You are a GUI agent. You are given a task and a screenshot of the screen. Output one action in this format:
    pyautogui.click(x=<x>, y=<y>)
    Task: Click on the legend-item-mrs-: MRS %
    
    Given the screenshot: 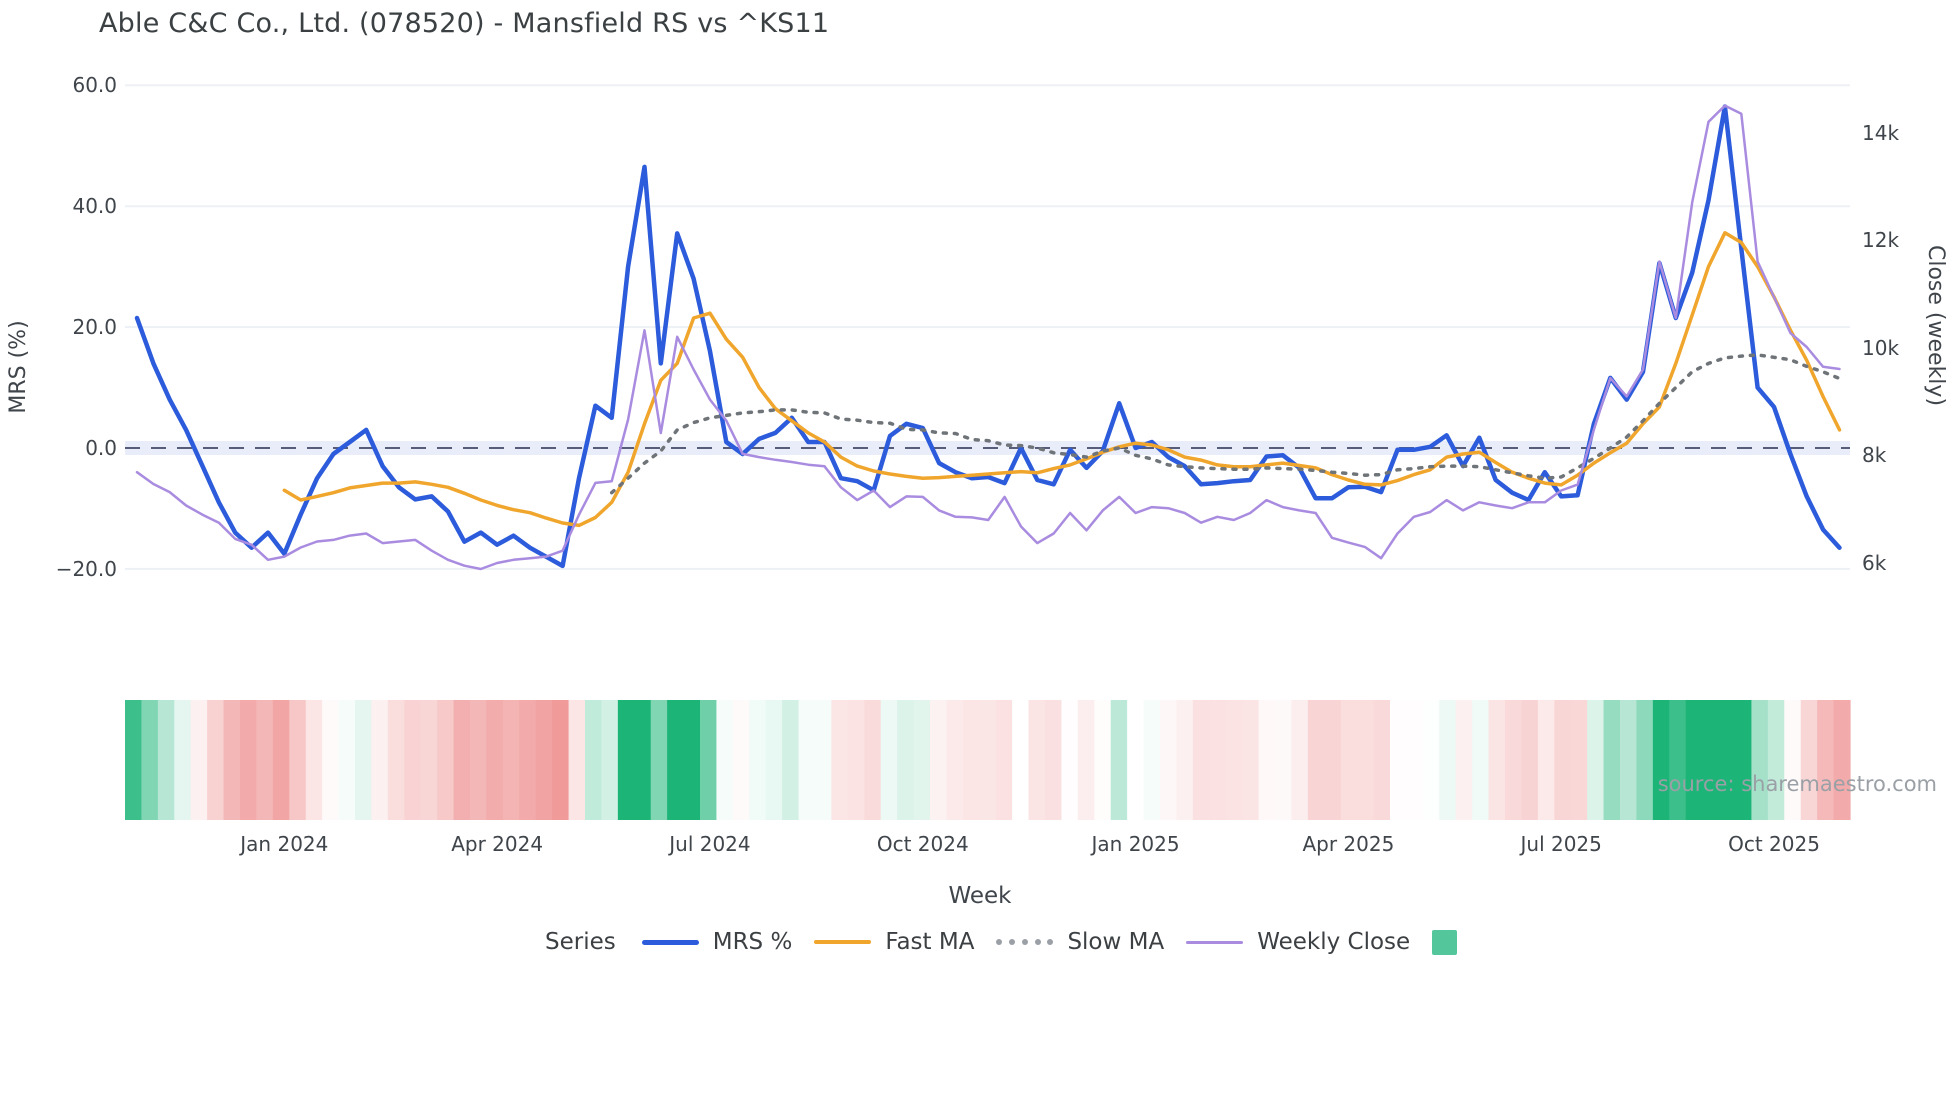 What is the action you would take?
    pyautogui.click(x=717, y=942)
    